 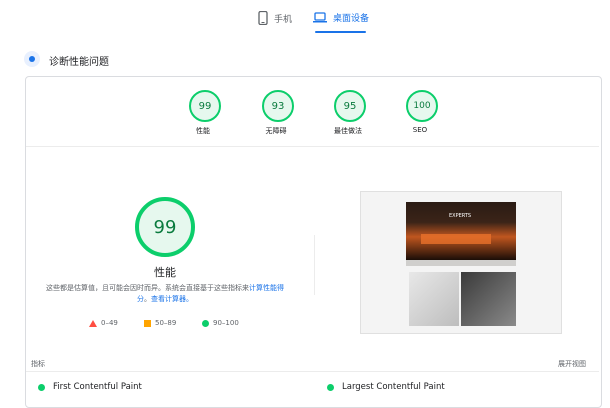 I want to click on score-label: 最佳做法, so click(x=348, y=131).